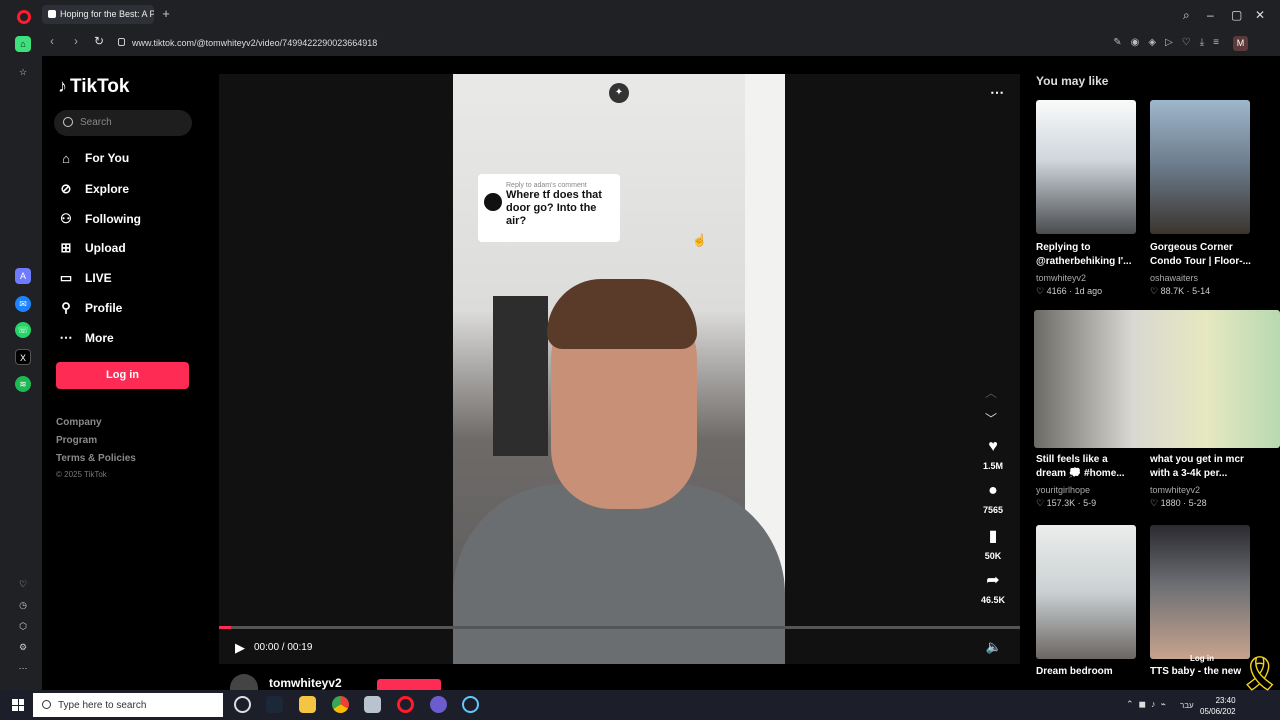 This screenshot has height=720, width=1280. What do you see at coordinates (104, 308) in the screenshot?
I see `nav-label: Profile` at bounding box center [104, 308].